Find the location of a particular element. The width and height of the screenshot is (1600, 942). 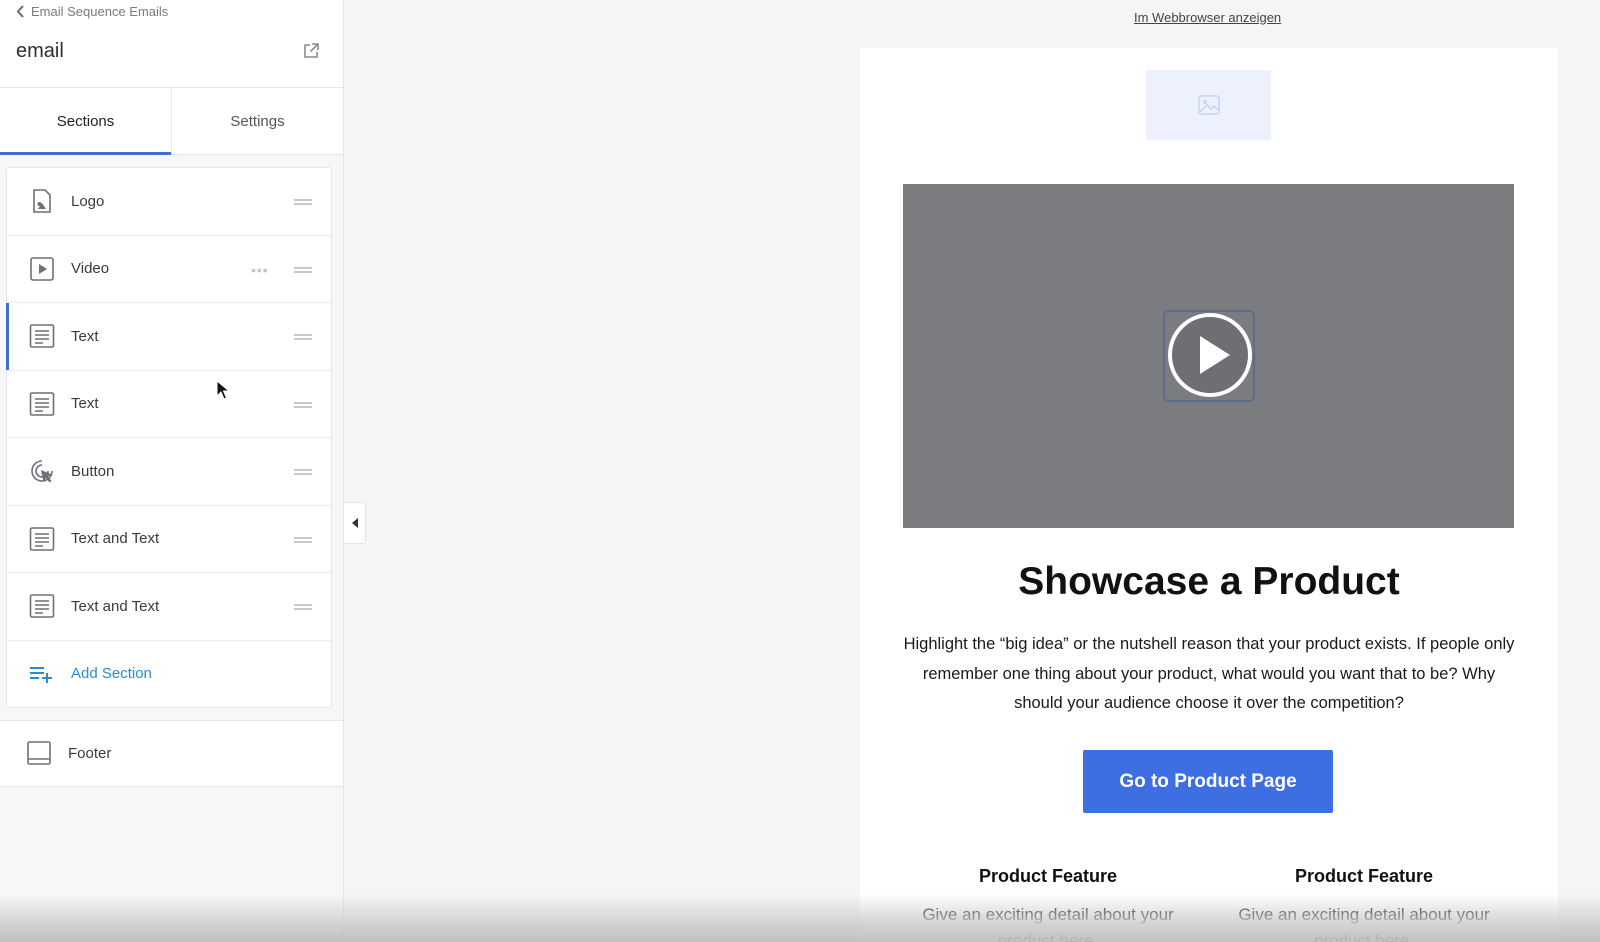

section-item-label: Footer is located at coordinates (90, 753).